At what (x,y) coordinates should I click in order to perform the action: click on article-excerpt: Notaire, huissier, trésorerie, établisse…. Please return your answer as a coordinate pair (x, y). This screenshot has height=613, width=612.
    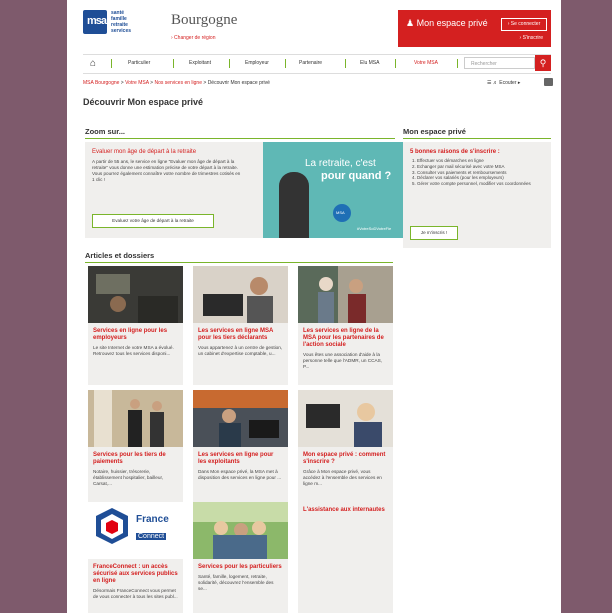
    Looking at the image, I should click on (128, 477).